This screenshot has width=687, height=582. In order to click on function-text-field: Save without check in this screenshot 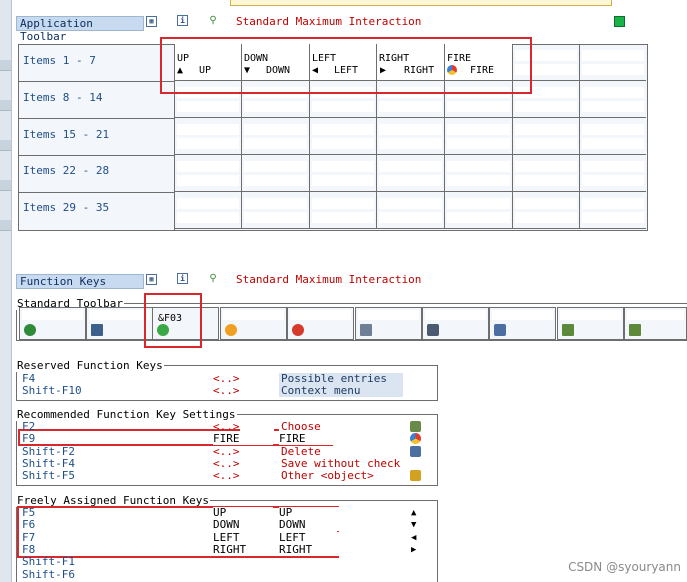, I will do `click(341, 463)`.